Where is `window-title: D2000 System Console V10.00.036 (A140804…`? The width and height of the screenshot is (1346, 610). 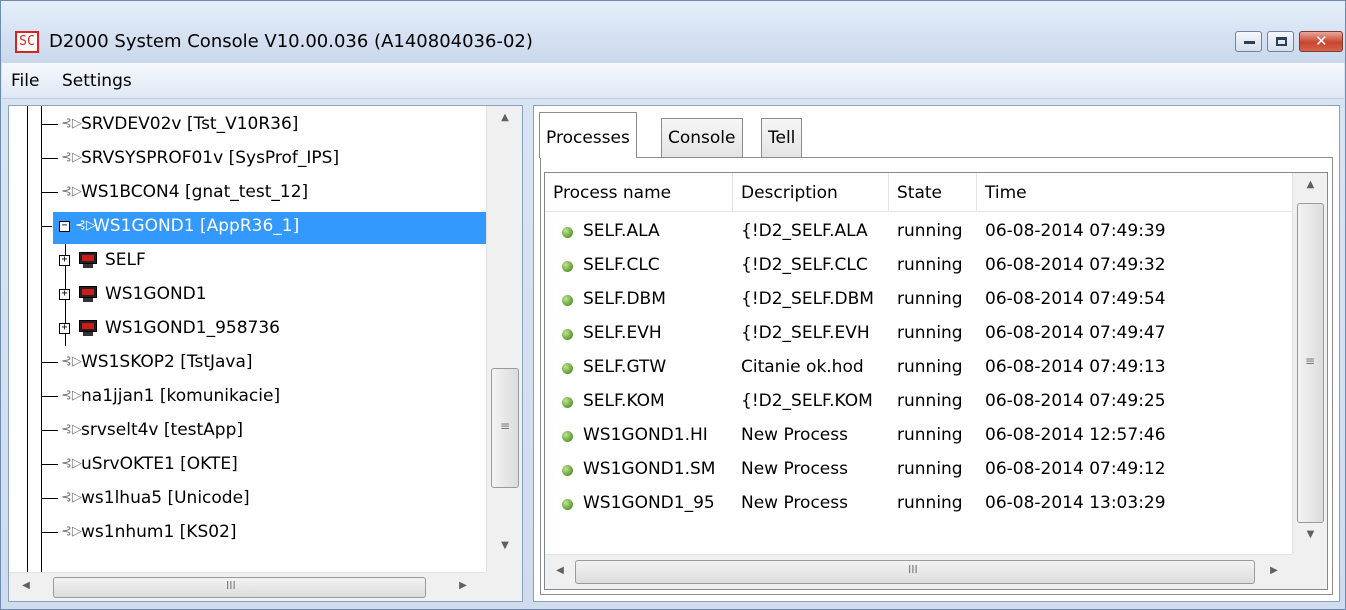 window-title: D2000 System Console V10.00.036 (A140804… is located at coordinates (291, 41).